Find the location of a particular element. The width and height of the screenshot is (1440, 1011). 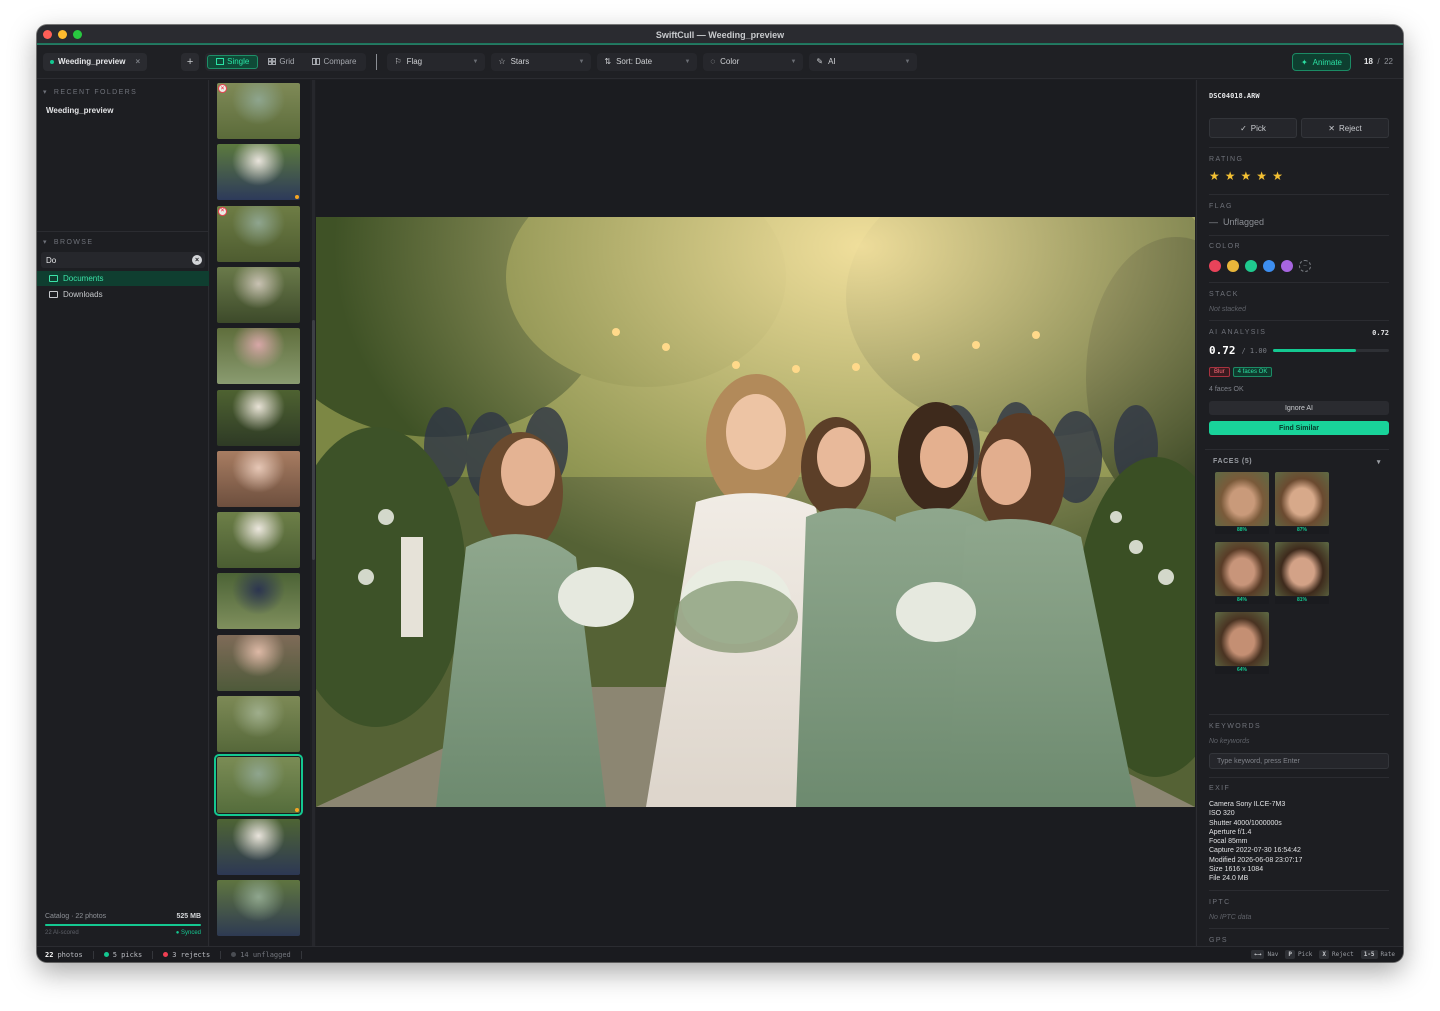

catalog-tab: Weeding_preview × is located at coordinates (95, 61).